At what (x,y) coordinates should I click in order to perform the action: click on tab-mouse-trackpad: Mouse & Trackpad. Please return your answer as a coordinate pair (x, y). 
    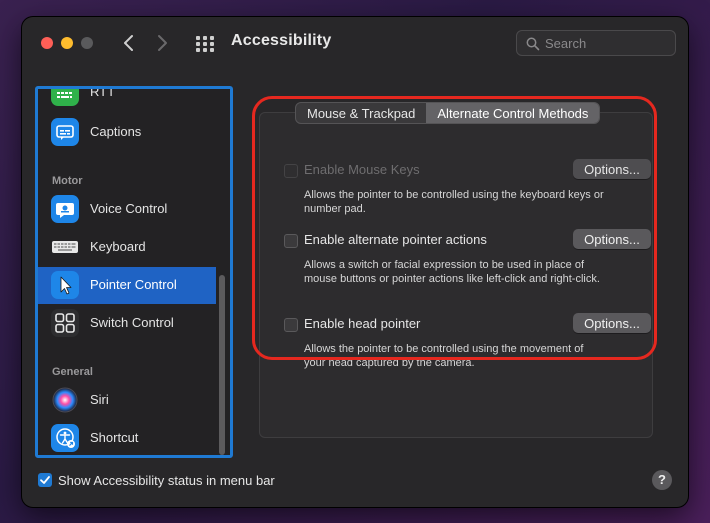
    Looking at the image, I should click on (361, 113).